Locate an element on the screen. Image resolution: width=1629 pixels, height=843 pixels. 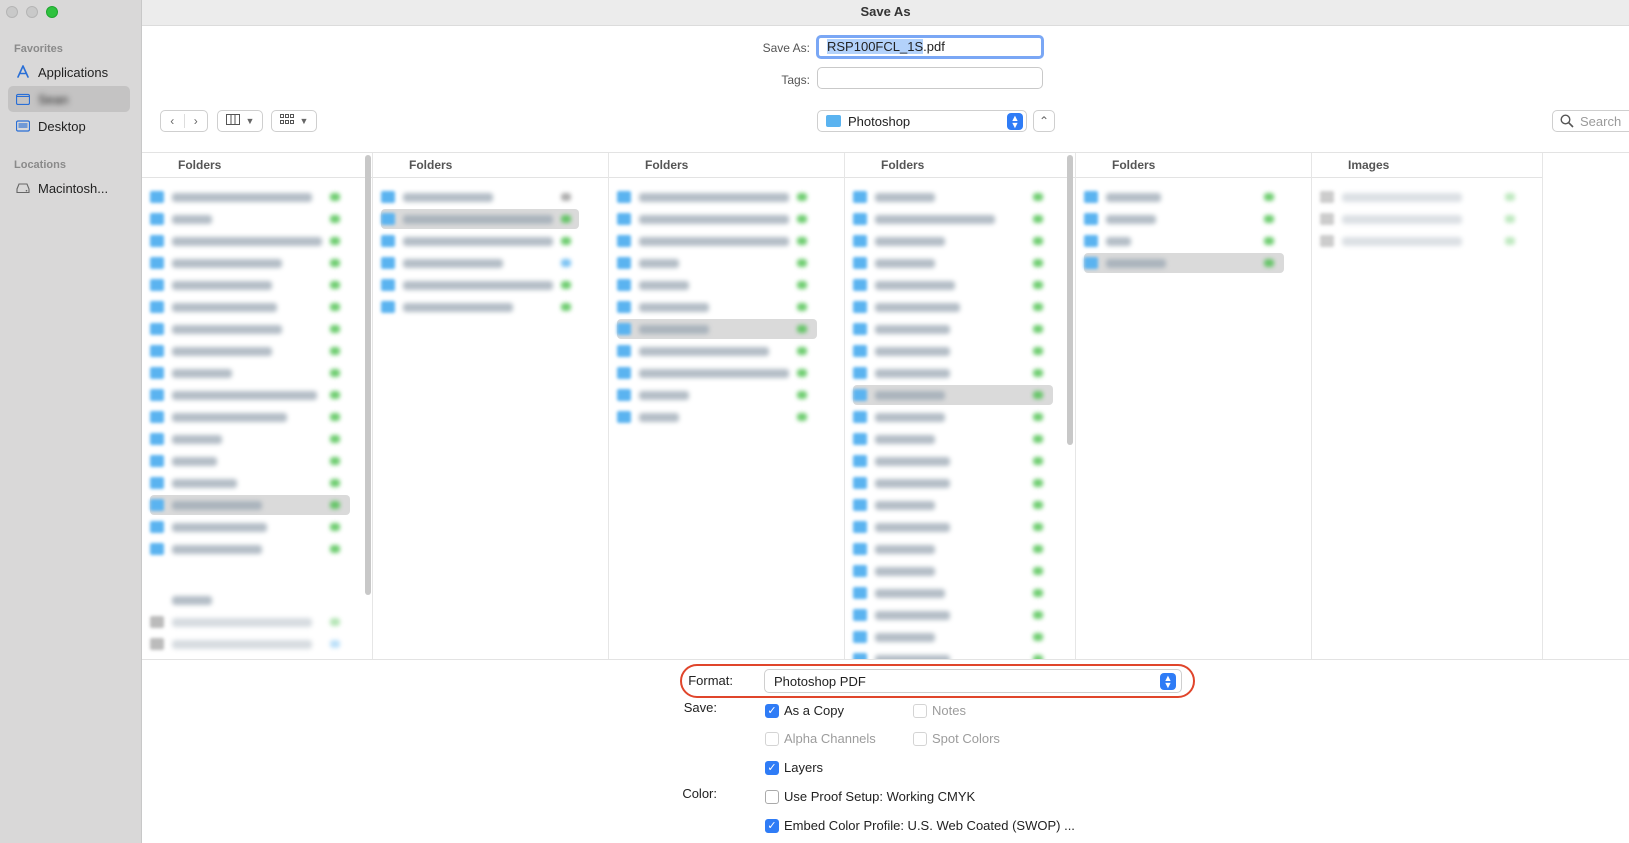
grid-icon is located at coordinates (286, 121).